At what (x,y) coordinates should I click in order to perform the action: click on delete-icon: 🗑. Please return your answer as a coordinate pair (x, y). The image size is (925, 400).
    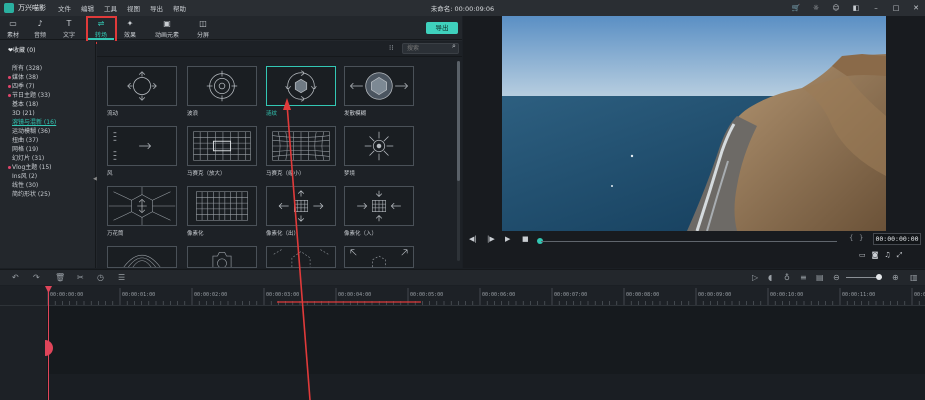
    Looking at the image, I should click on (60, 277).